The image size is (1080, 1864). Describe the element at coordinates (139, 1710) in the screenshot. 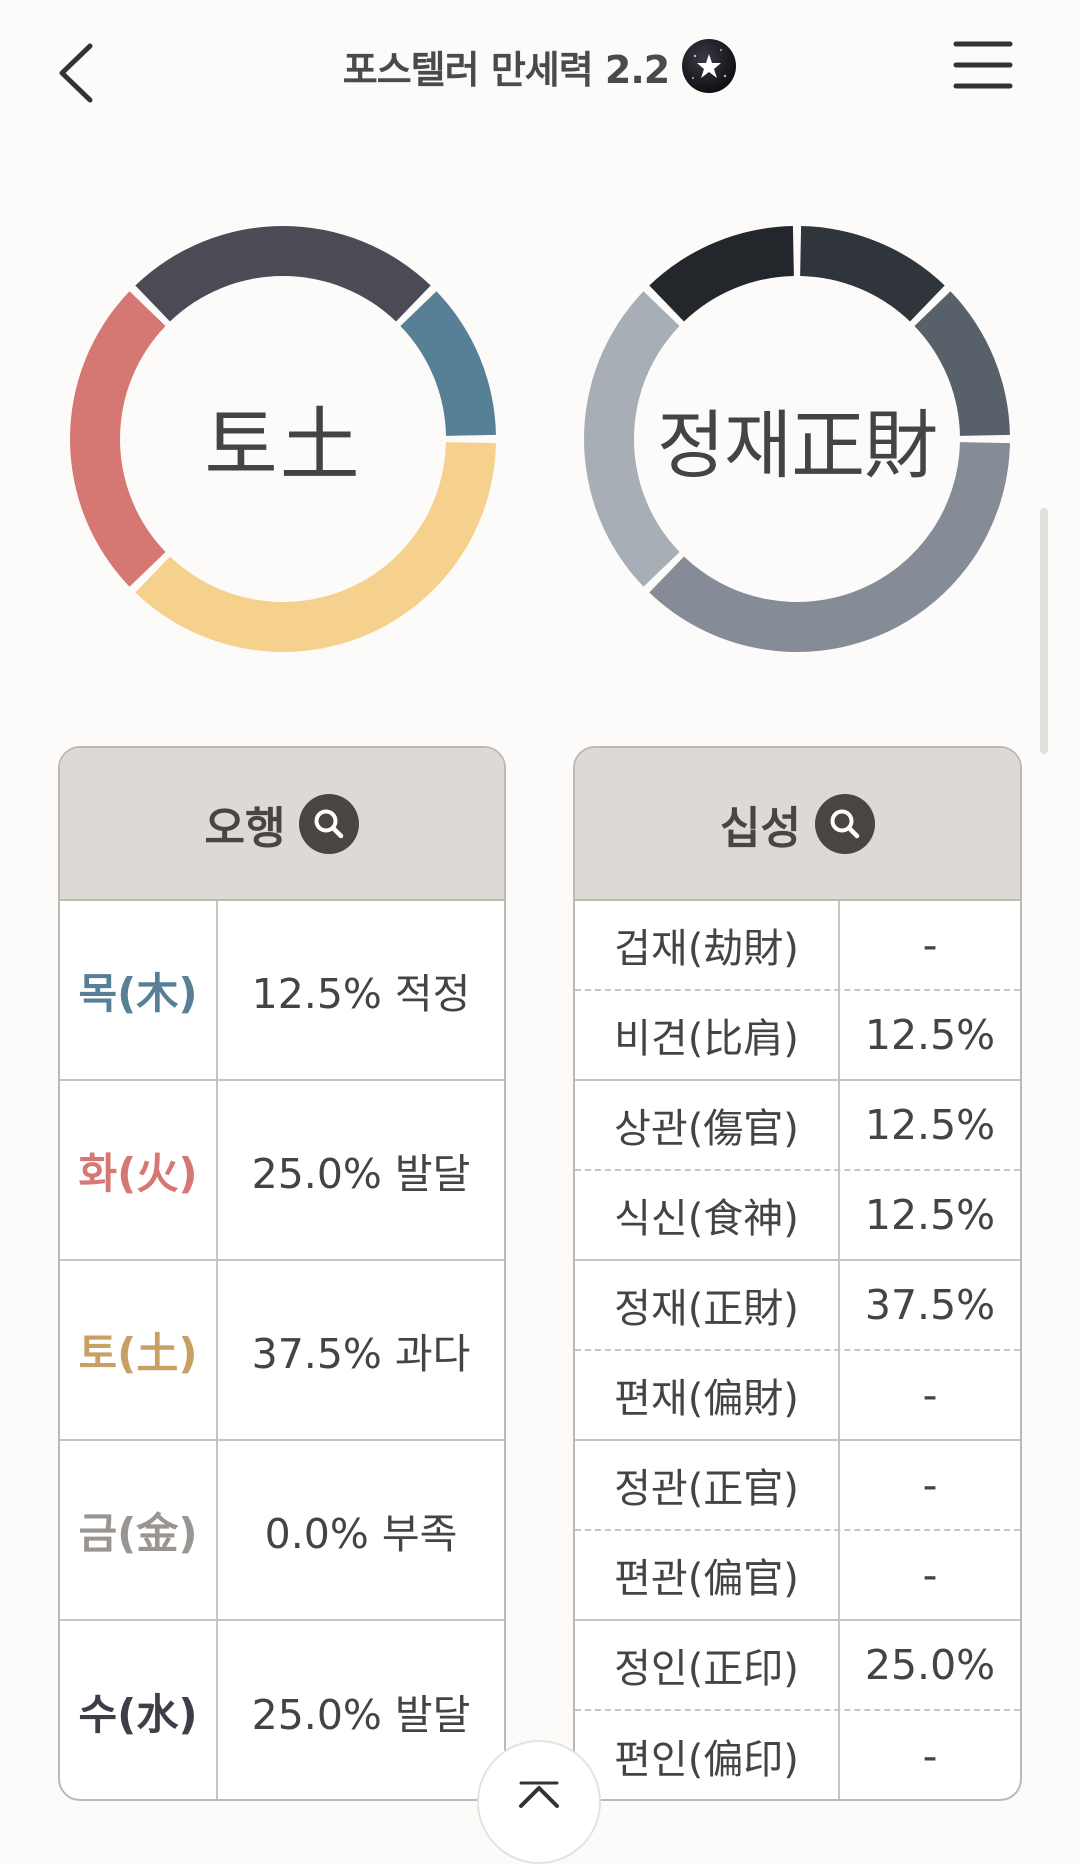

I see `ohaeng-element-name: 수(水)` at that location.